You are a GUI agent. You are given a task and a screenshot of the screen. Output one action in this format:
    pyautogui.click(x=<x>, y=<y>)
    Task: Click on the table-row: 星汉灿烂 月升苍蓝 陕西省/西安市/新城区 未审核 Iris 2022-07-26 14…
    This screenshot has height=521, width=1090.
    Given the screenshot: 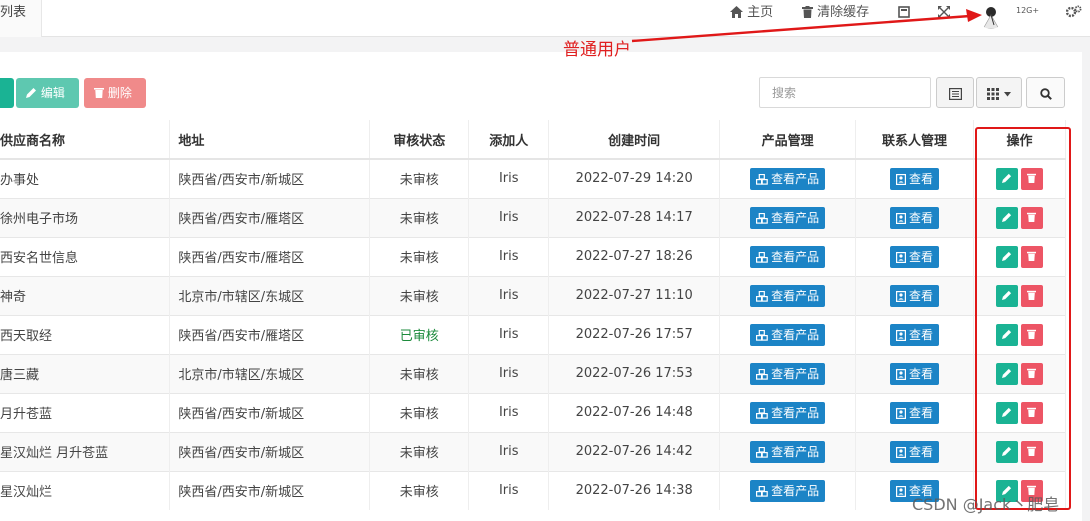 What is the action you would take?
    pyautogui.click(x=533, y=451)
    